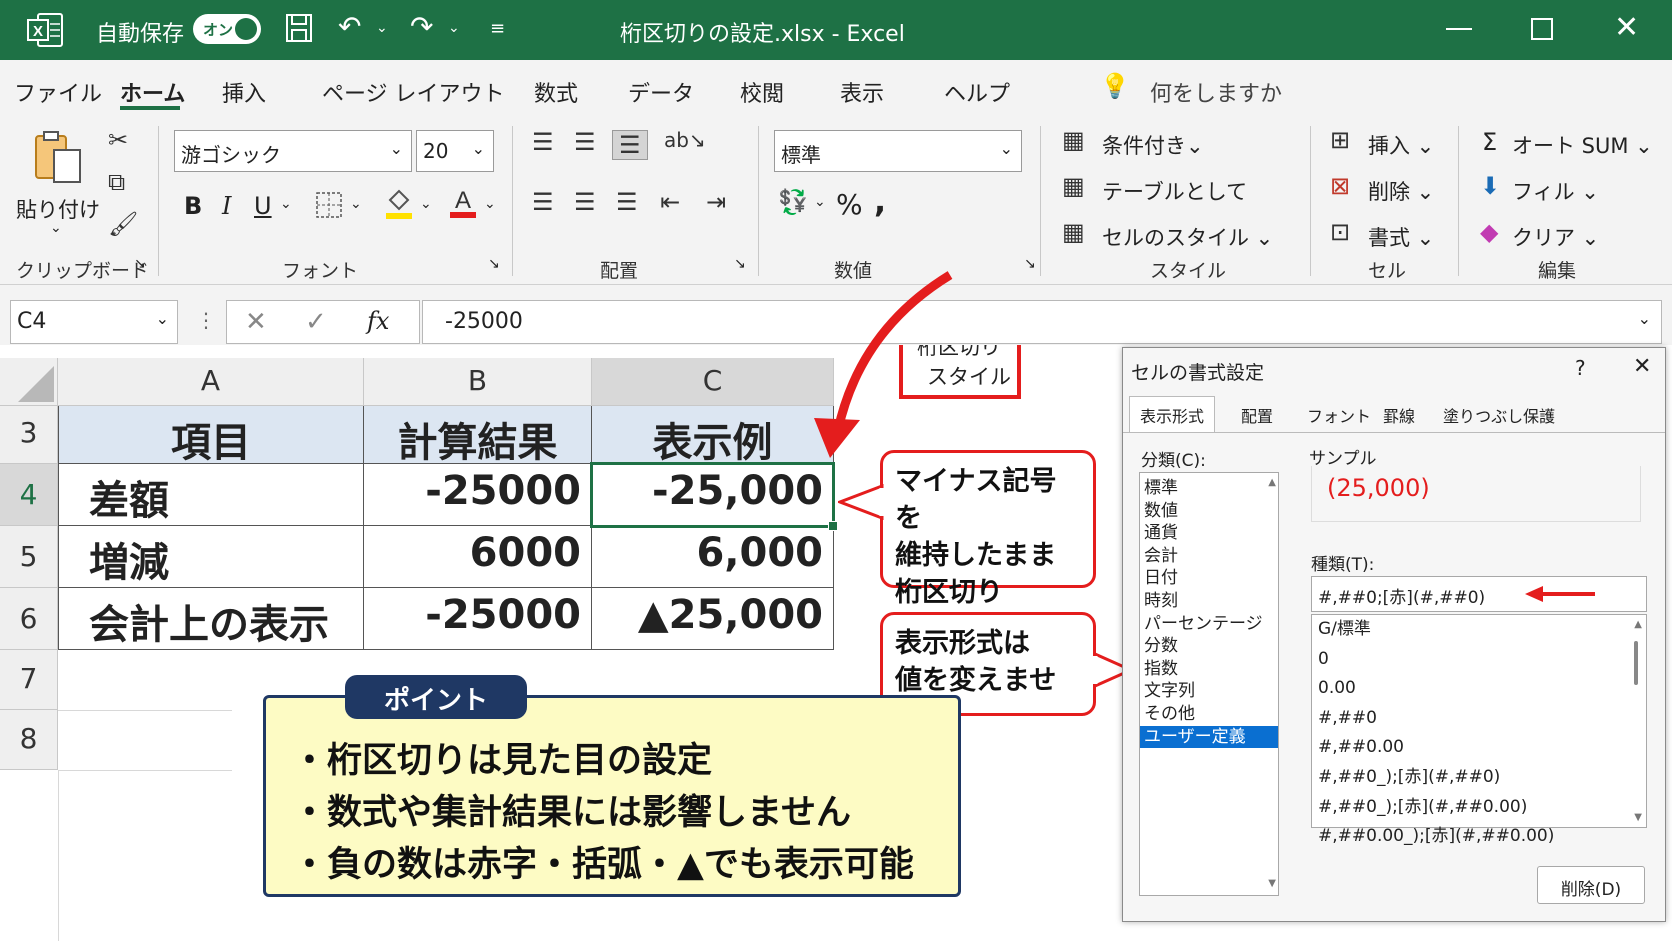 The width and height of the screenshot is (1672, 941). What do you see at coordinates (211, 557) in the screenshot?
I see `cell-a5: 増減` at bounding box center [211, 557].